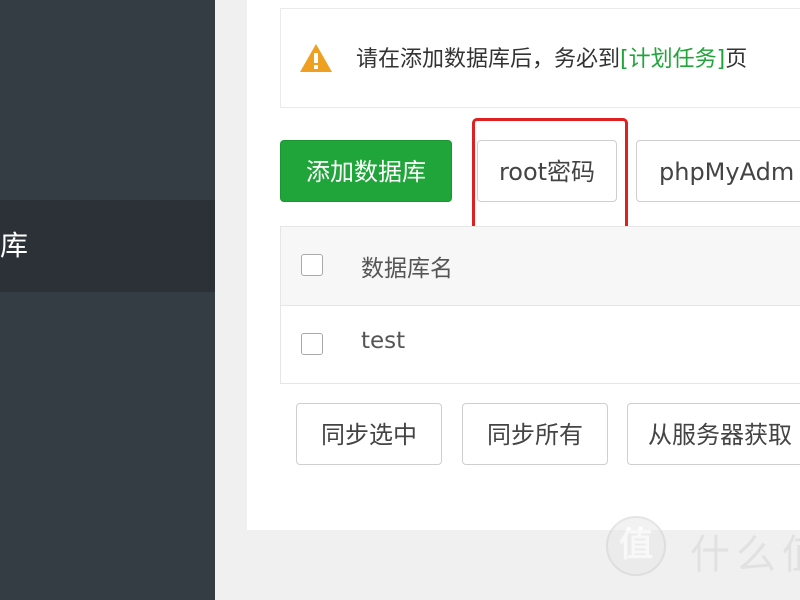 The width and height of the screenshot is (800, 600). What do you see at coordinates (107, 342) in the screenshot?
I see `sidebar-item-monitor: 控` at bounding box center [107, 342].